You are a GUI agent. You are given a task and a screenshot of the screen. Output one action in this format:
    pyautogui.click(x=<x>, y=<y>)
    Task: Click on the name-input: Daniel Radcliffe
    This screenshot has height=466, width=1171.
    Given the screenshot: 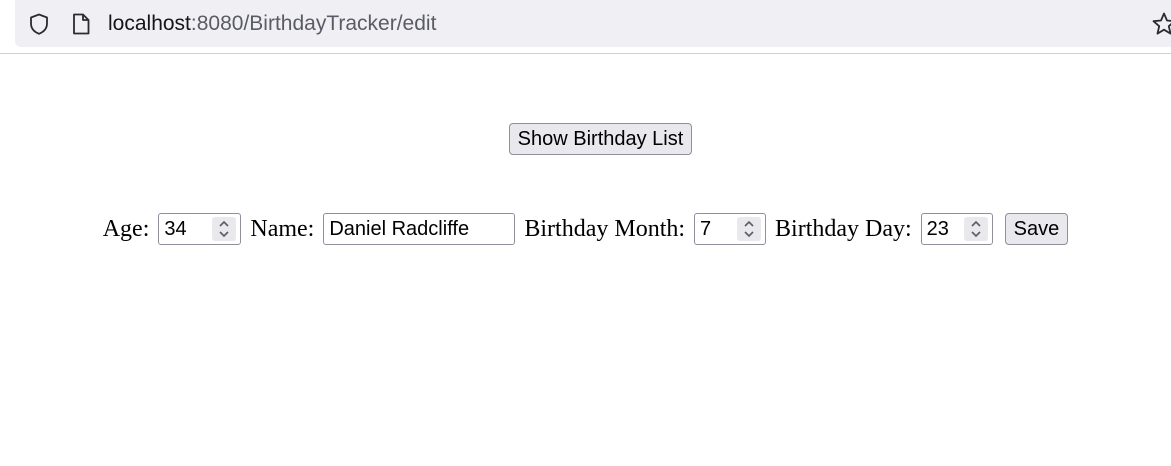 What is the action you would take?
    pyautogui.click(x=419, y=229)
    